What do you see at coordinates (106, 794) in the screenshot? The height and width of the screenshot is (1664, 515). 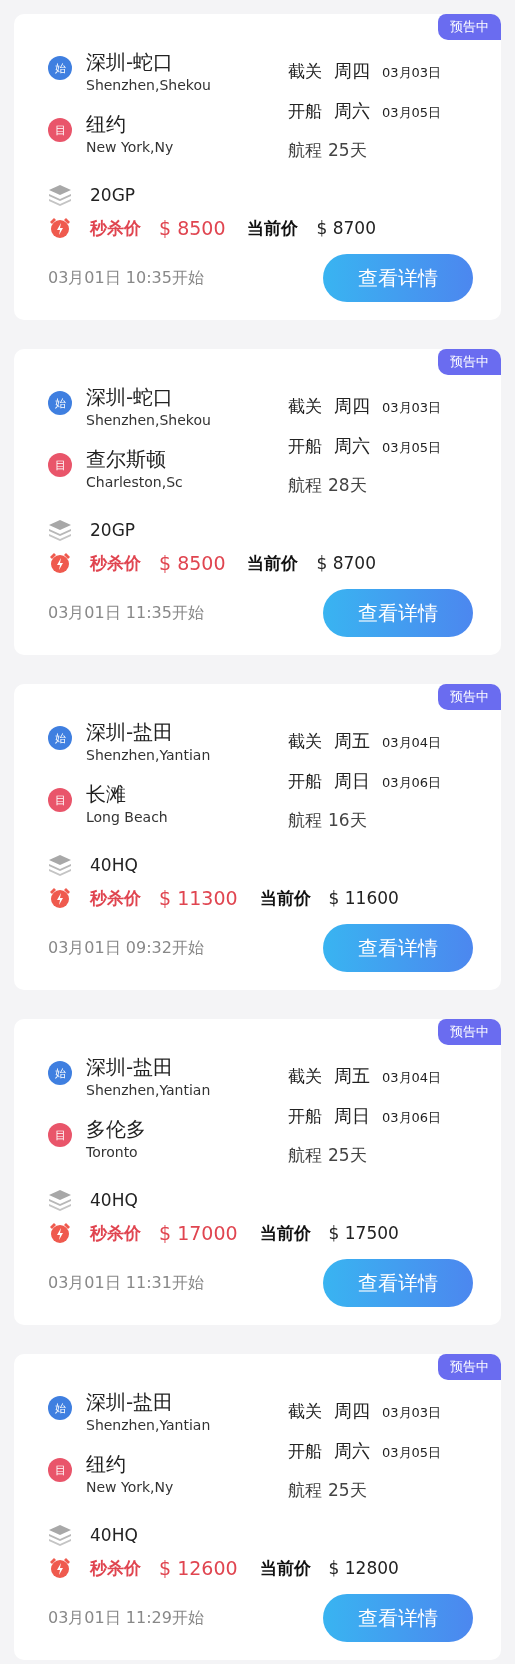 I see `port-name: 长滩` at bounding box center [106, 794].